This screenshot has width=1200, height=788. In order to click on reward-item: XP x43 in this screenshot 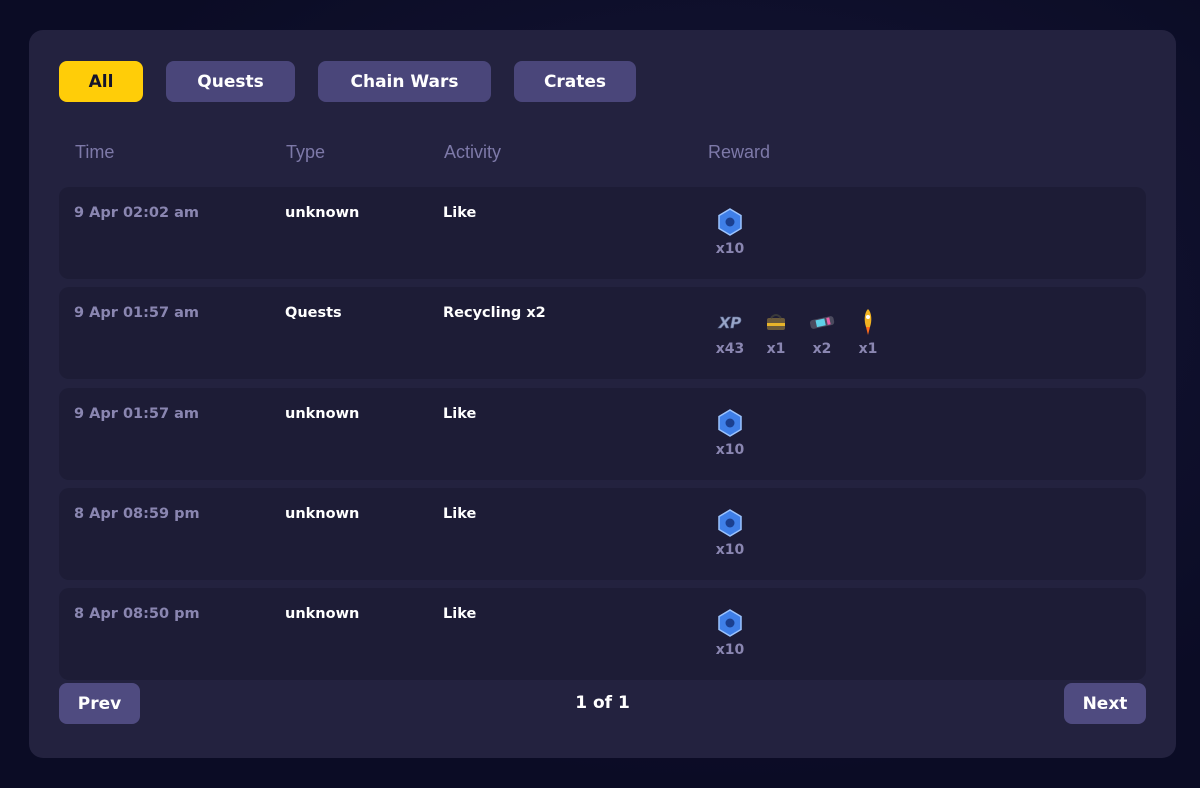, I will do `click(730, 332)`.